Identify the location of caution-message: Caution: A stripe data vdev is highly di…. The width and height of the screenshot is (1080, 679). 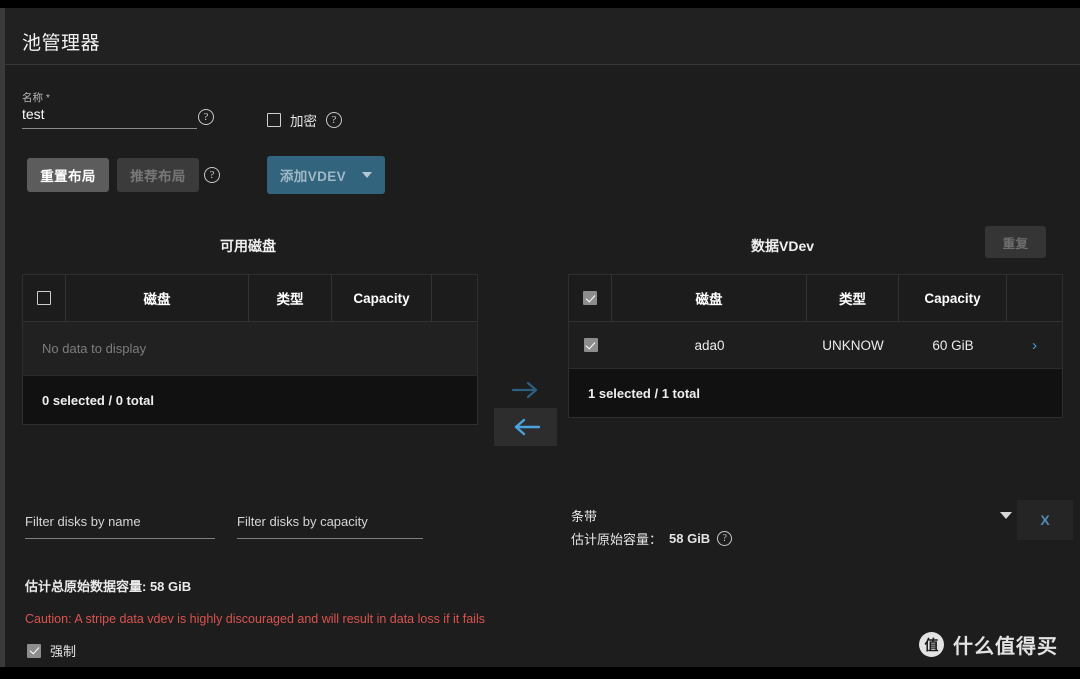
(255, 619).